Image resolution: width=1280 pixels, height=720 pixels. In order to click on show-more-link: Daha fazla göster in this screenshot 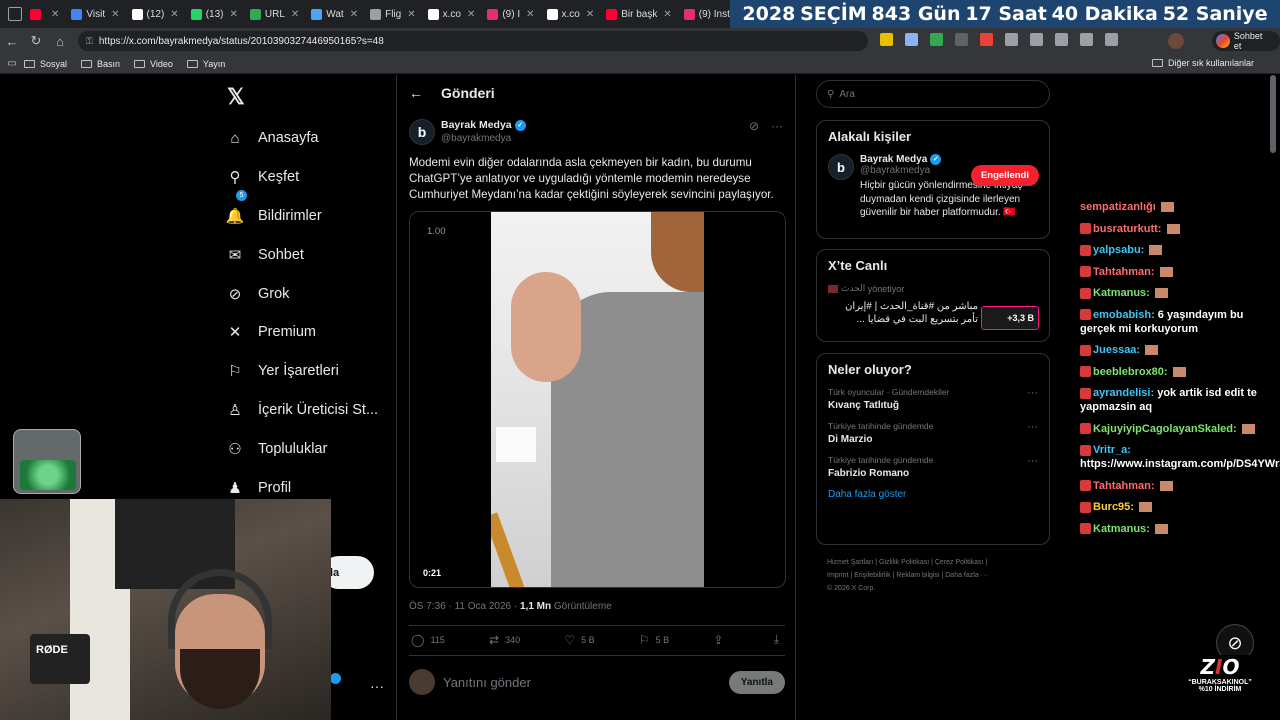, I will do `click(933, 494)`.